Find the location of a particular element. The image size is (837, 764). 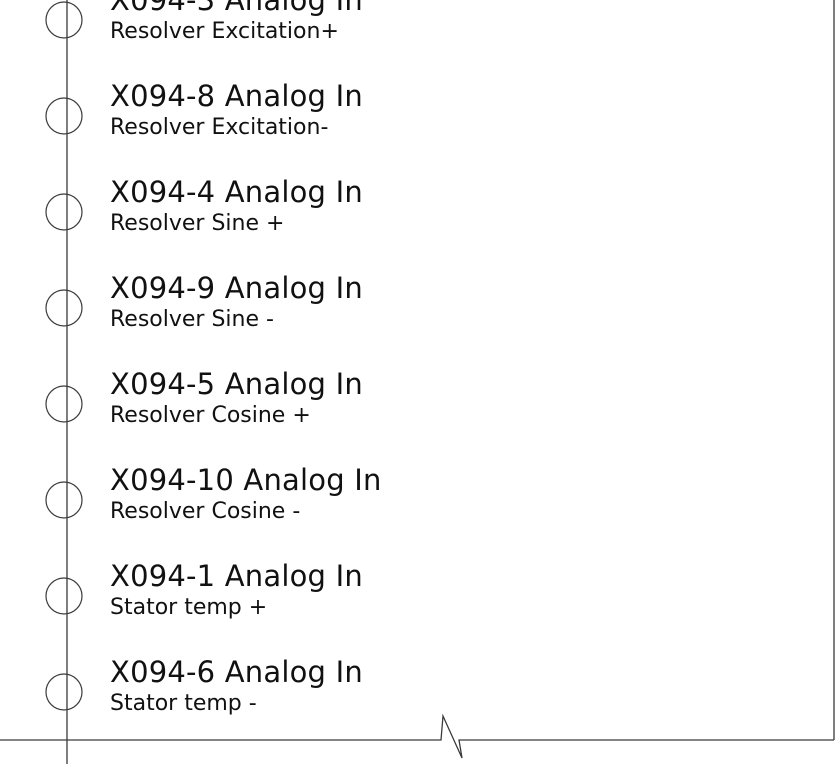

pin-entry: X094-1 Analog In Stator temp + is located at coordinates (236, 590).